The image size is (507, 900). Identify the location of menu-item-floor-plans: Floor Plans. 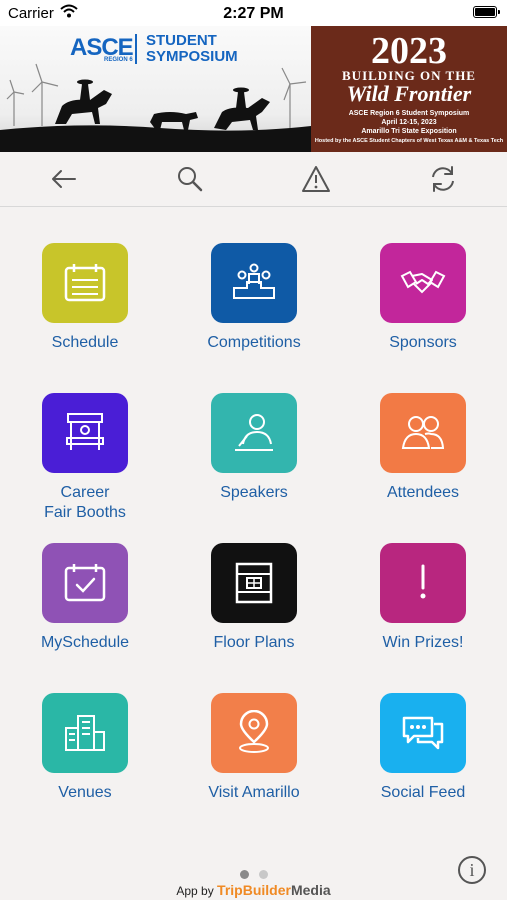
(254, 598).